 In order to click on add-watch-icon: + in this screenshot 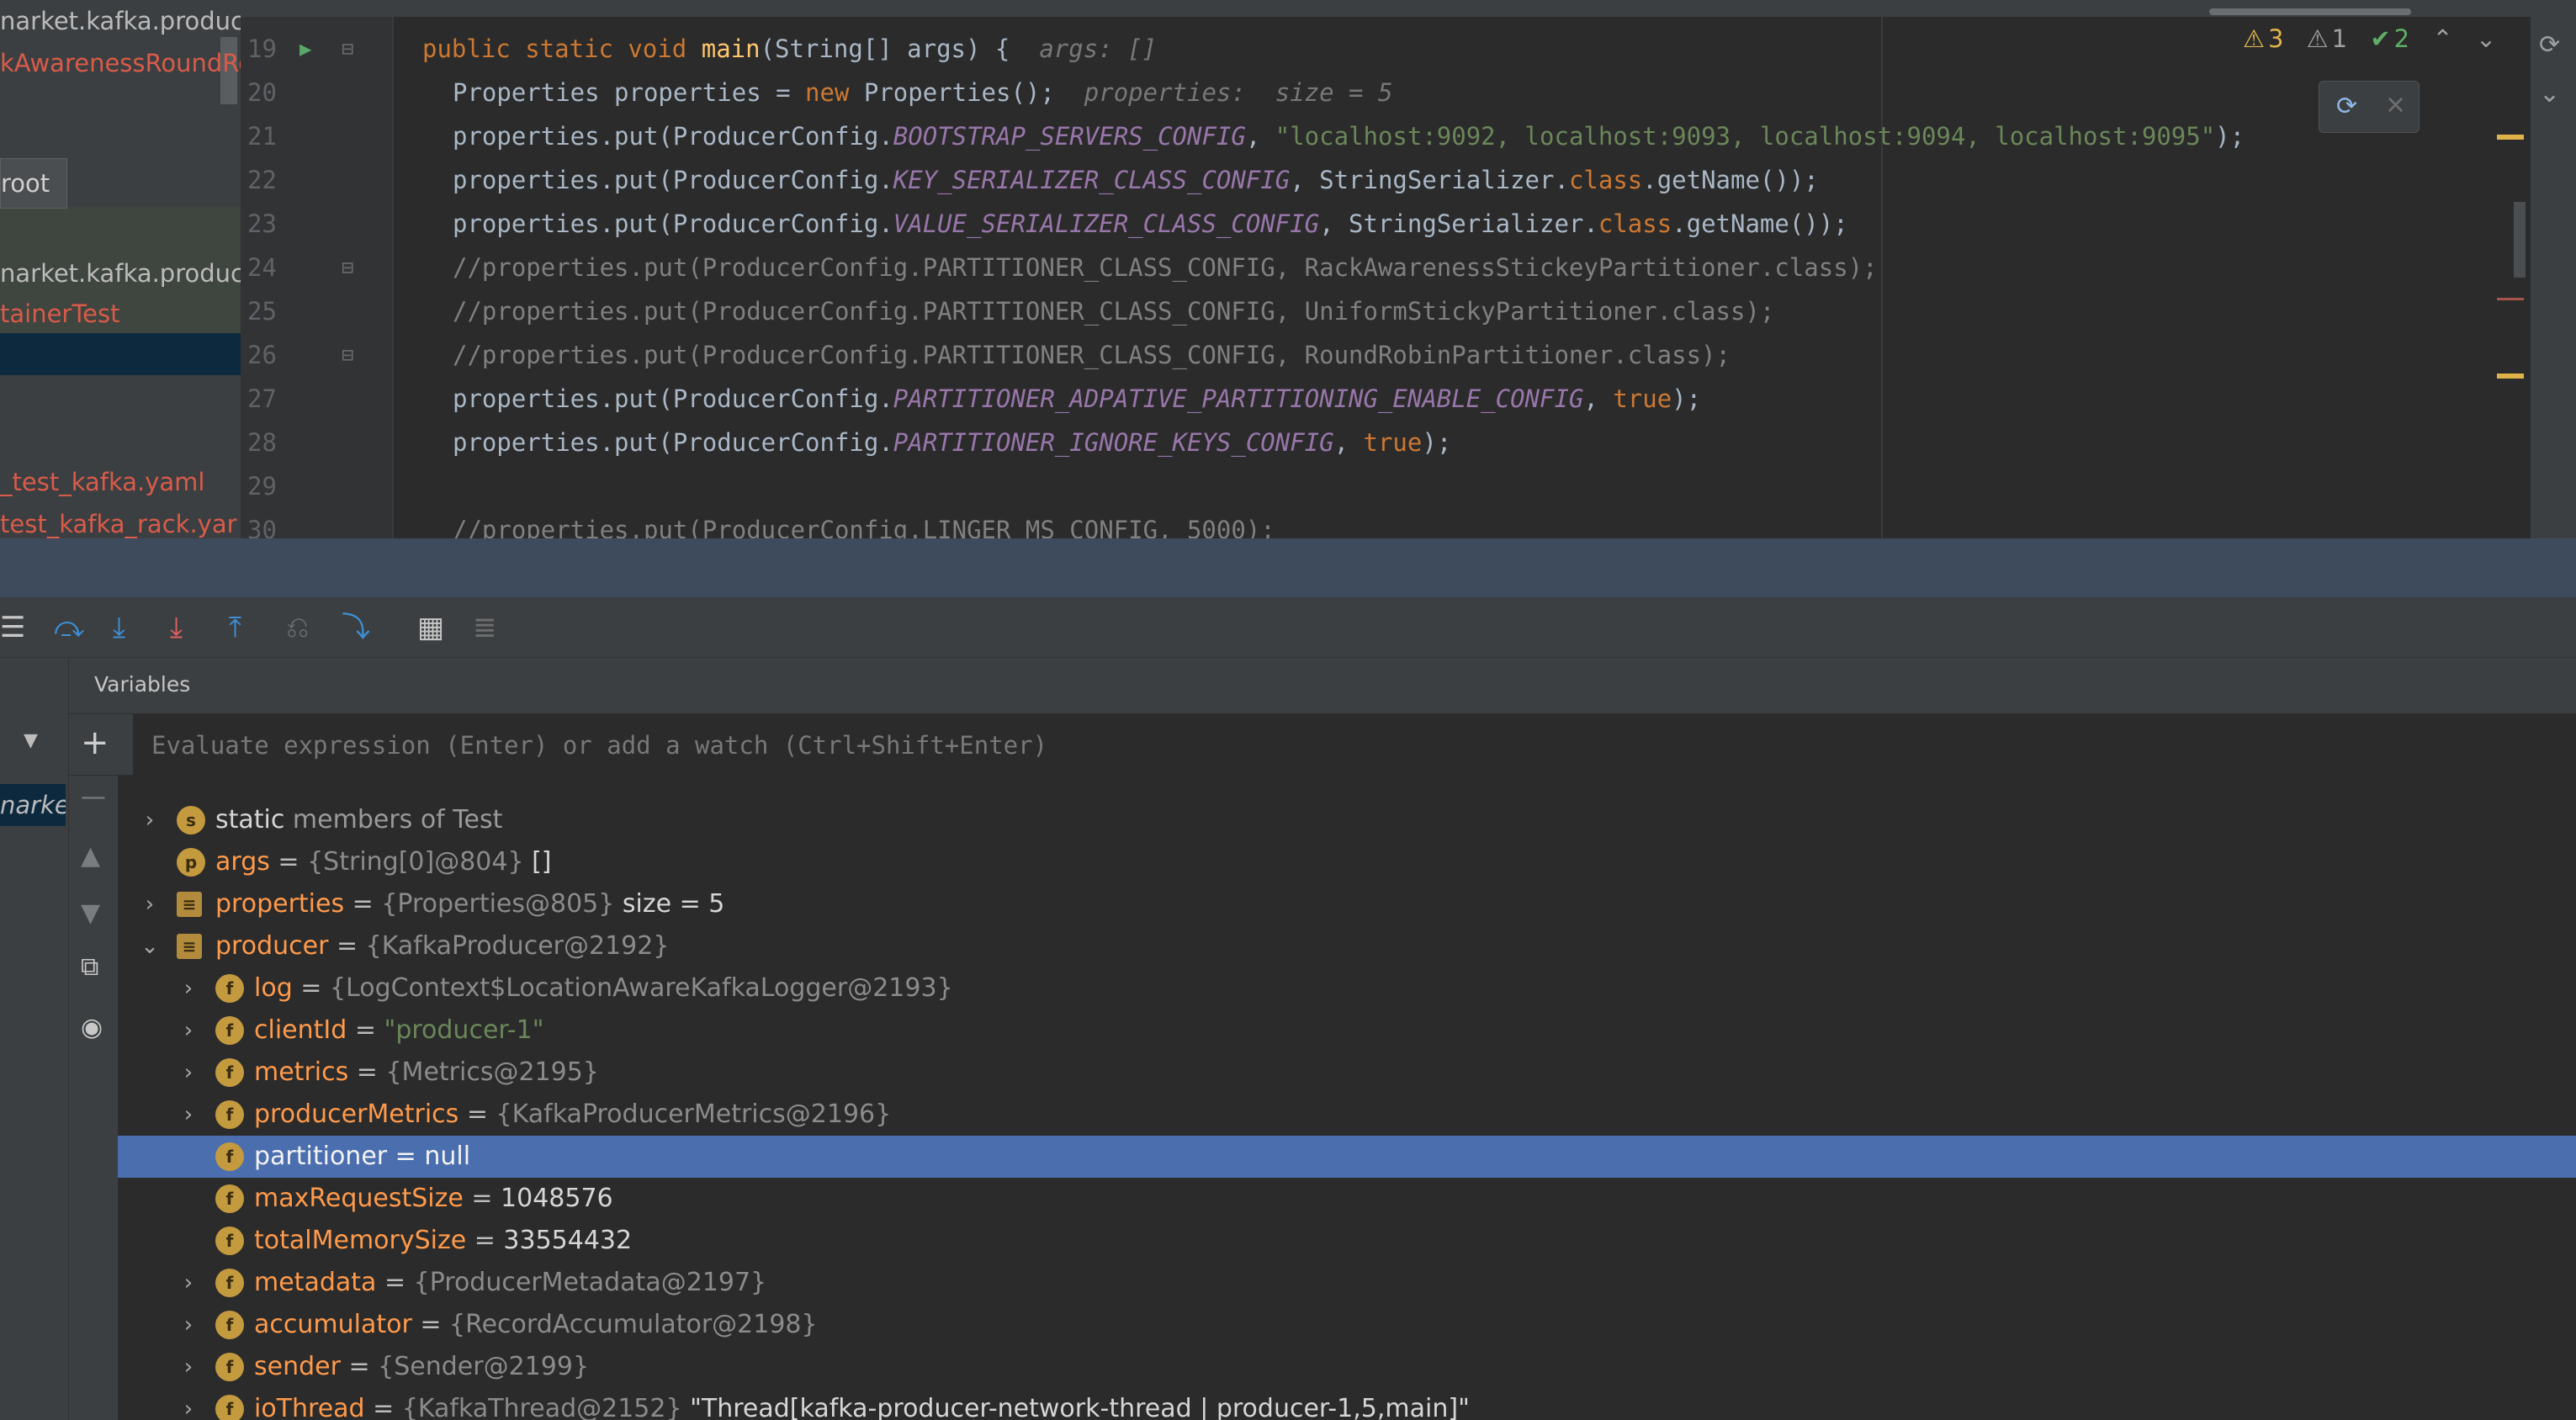, I will do `click(95, 742)`.